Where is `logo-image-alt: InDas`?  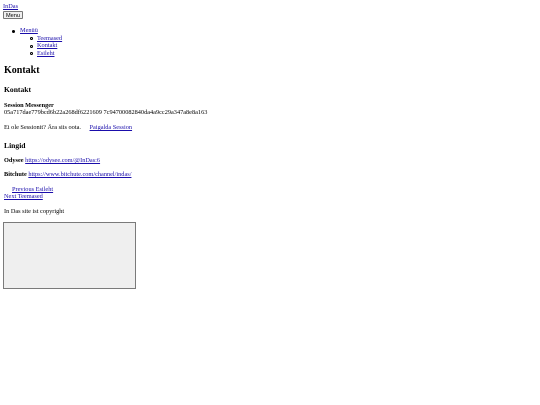 logo-image-alt: InDas is located at coordinates (11, 6).